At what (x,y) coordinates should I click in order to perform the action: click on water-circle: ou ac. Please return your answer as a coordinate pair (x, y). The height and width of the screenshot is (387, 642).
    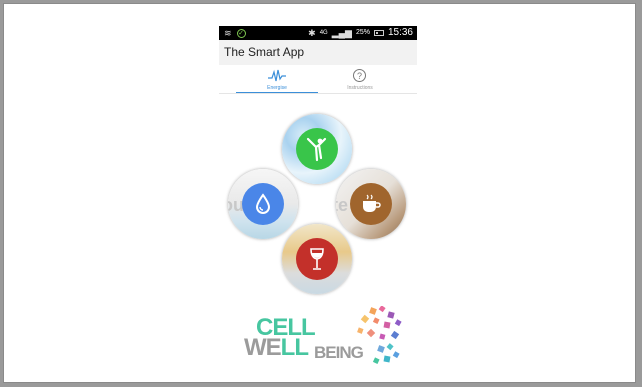
    Looking at the image, I should click on (263, 204).